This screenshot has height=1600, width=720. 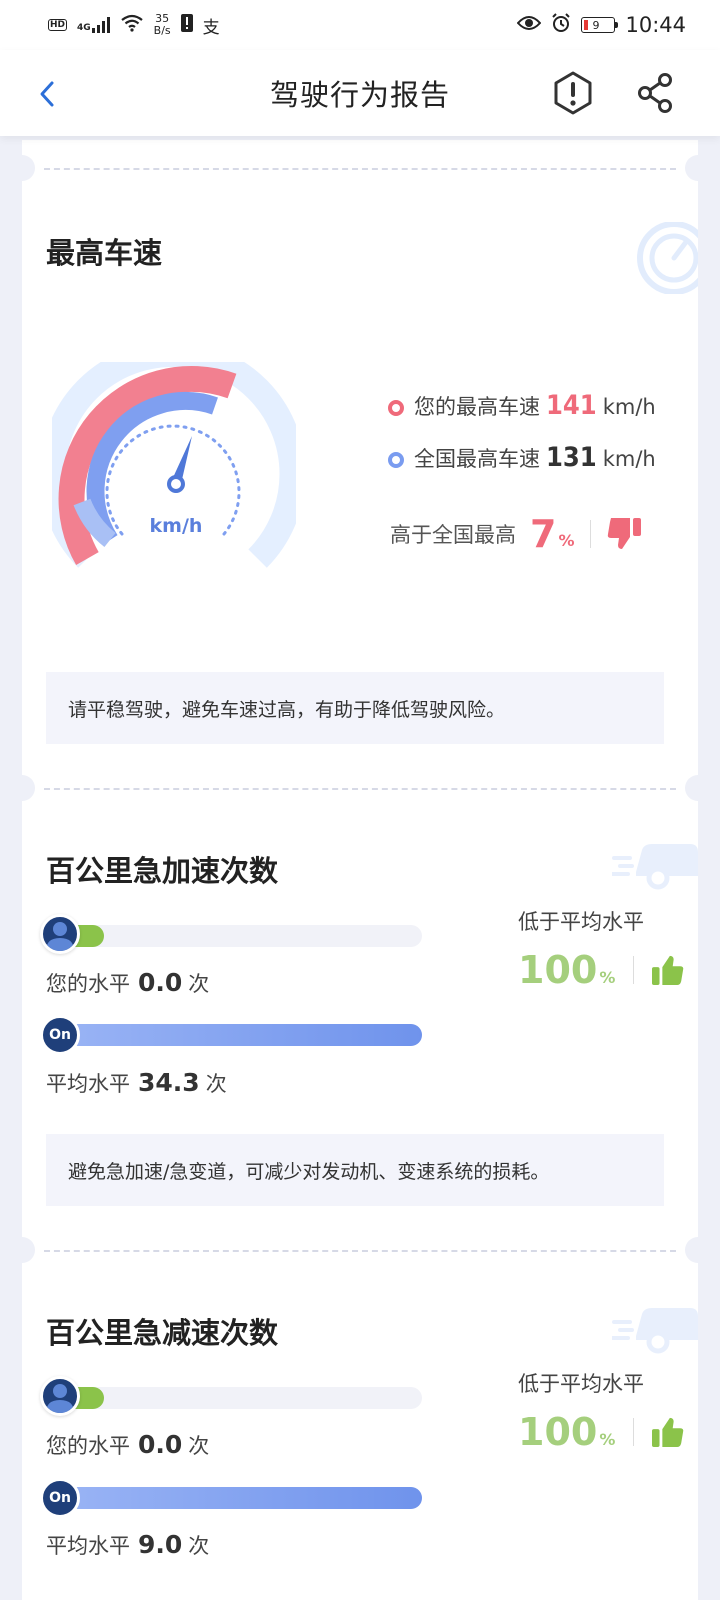 I want to click on my-brake-bar, so click(x=240, y=1398).